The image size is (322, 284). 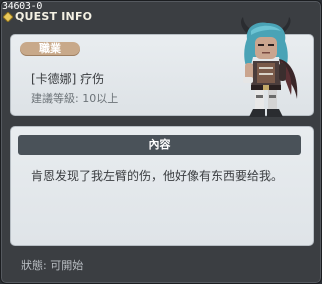 I want to click on quest-info-icon, so click(x=8, y=17).